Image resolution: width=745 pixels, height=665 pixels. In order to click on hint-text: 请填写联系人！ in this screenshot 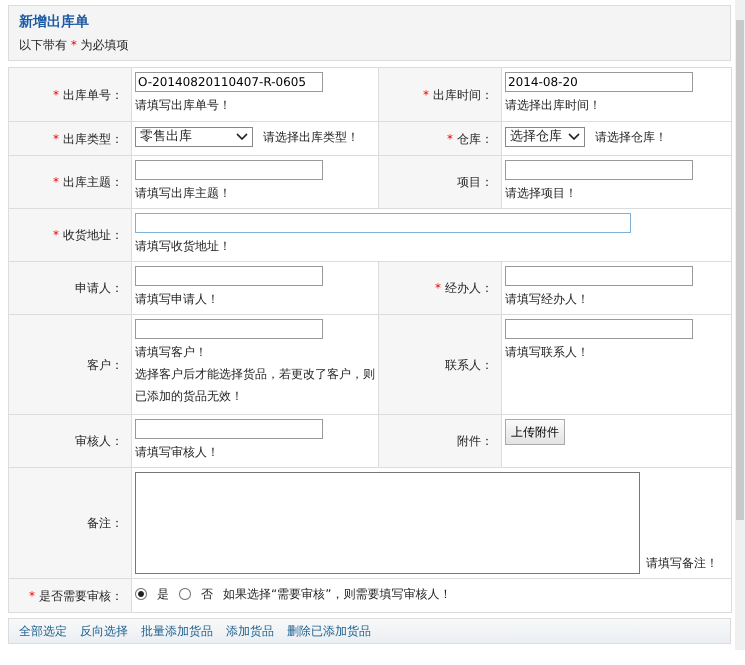, I will do `click(547, 352)`.